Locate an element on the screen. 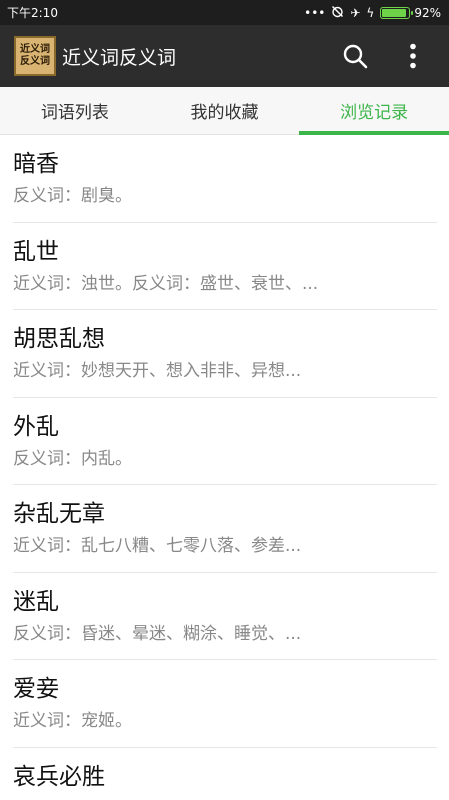  list-item-detail: 近义词：宠姬。 is located at coordinates (72, 721).